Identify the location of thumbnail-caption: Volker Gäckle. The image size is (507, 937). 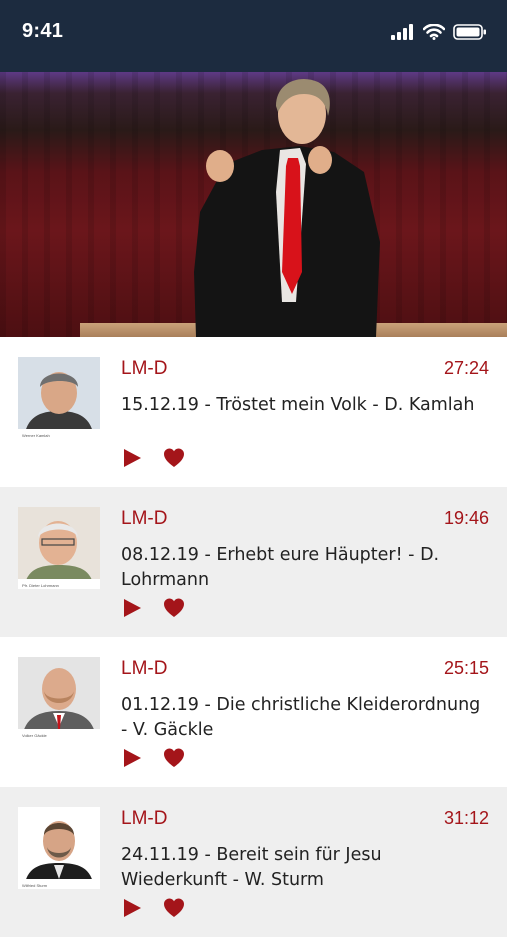
(34, 735).